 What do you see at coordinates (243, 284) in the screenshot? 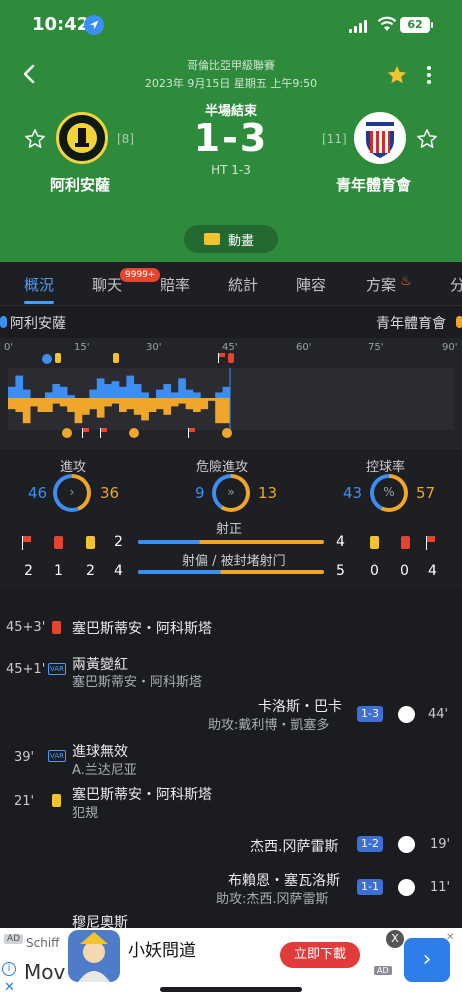
I see `tab-stats: 統計` at bounding box center [243, 284].